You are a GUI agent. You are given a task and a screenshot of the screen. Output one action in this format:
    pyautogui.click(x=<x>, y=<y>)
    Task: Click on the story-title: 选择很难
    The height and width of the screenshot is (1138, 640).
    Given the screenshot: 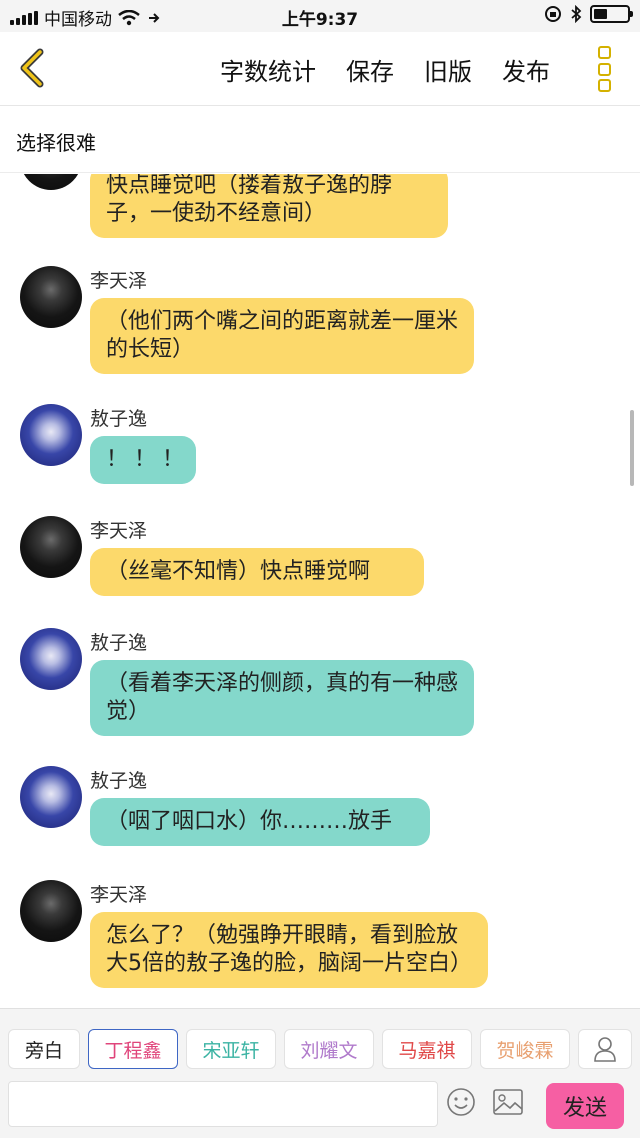 What is the action you would take?
    pyautogui.click(x=320, y=140)
    